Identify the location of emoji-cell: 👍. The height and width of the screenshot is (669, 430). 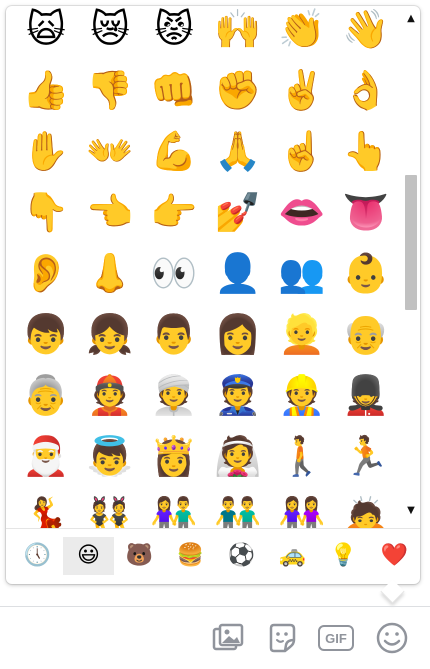
(46, 89).